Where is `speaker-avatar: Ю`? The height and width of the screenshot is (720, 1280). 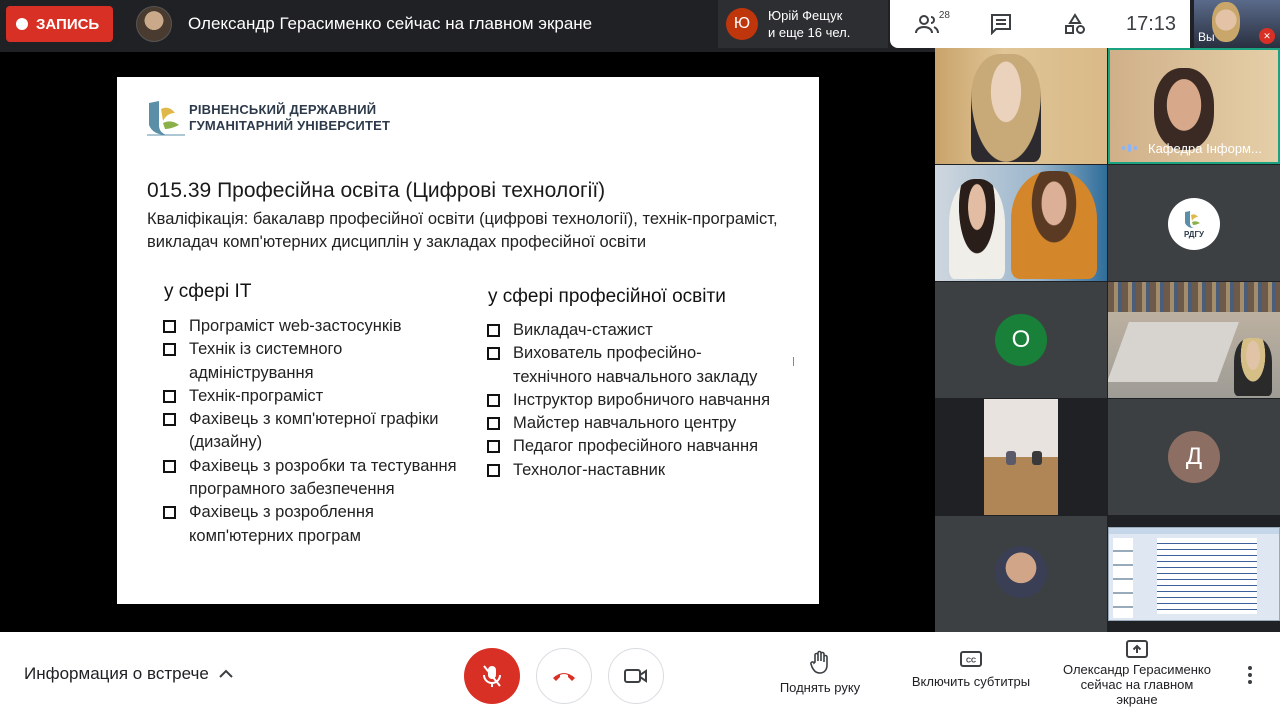 speaker-avatar: Ю is located at coordinates (742, 24).